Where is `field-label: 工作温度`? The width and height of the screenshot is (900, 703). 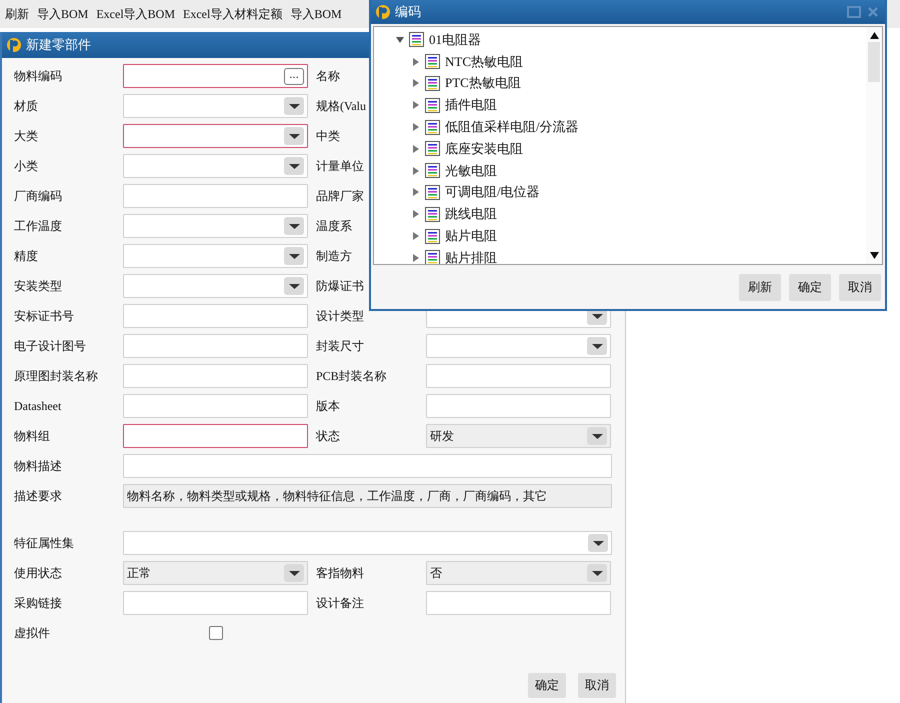 field-label: 工作温度 is located at coordinates (38, 225).